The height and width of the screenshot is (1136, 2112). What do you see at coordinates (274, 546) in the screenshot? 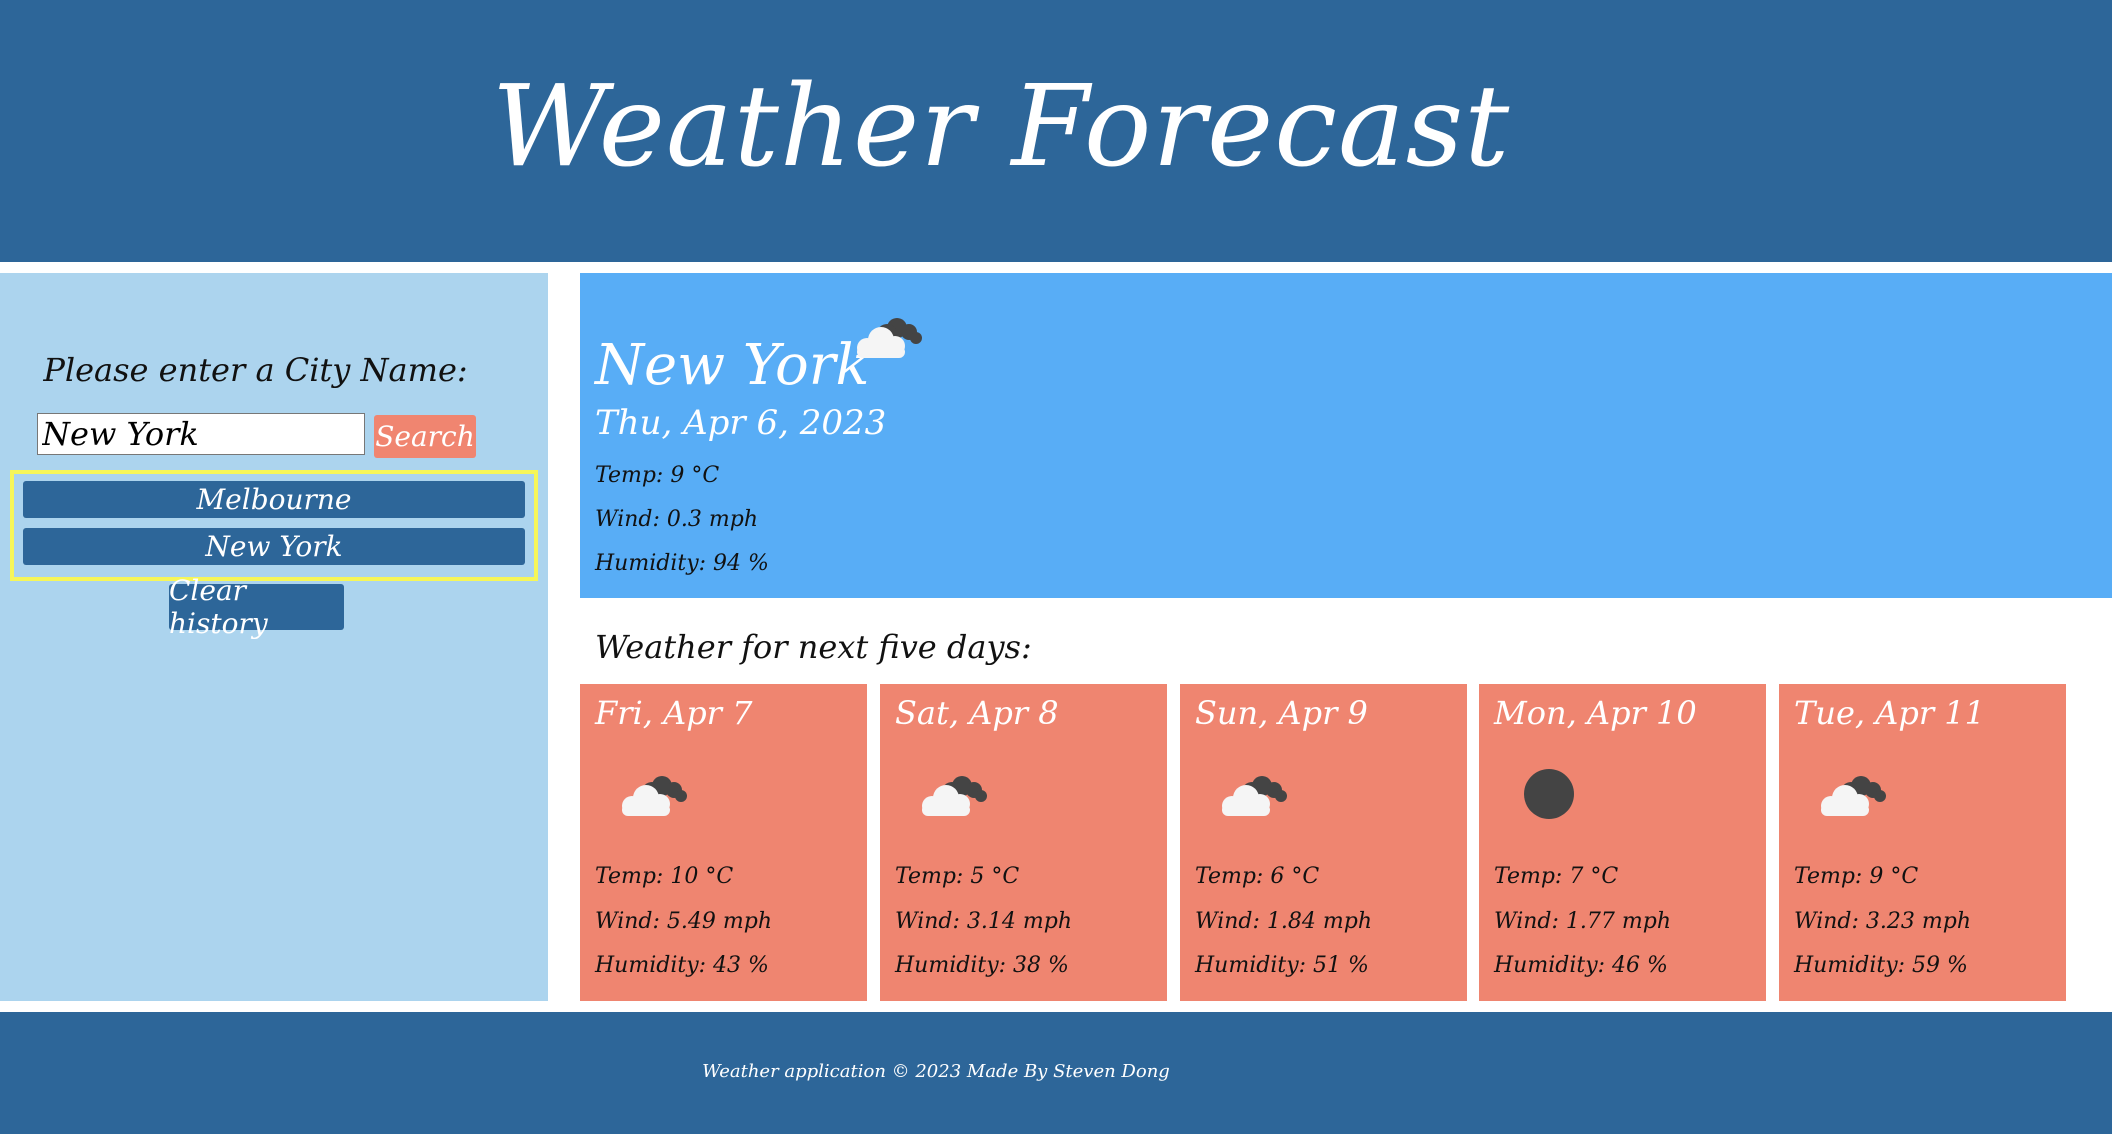
I see `history-item-new-york: New York` at bounding box center [274, 546].